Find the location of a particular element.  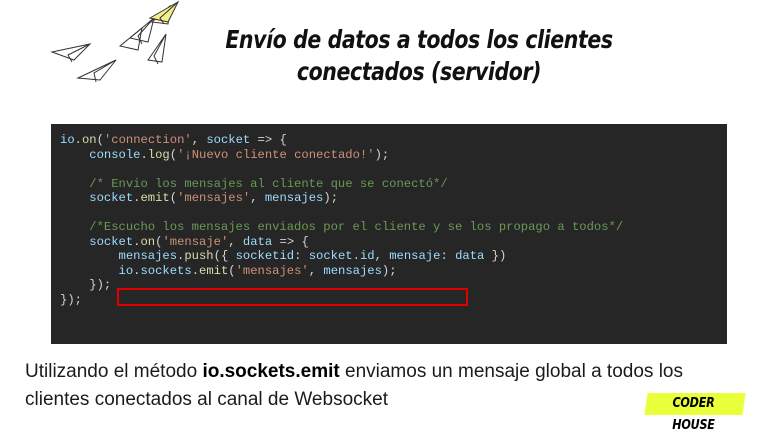

code-token: log is located at coordinates (158, 154).